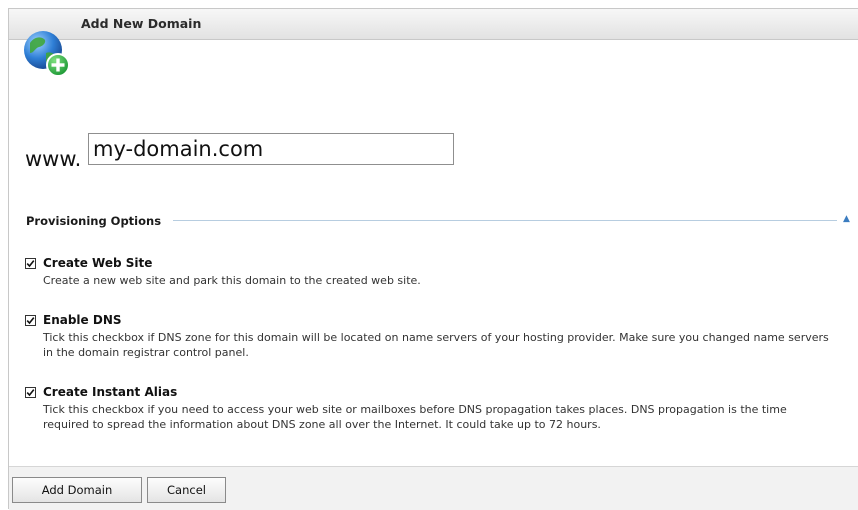 This screenshot has width=858, height=510. Describe the element at coordinates (505, 220) in the screenshot. I see `section-divider` at that location.